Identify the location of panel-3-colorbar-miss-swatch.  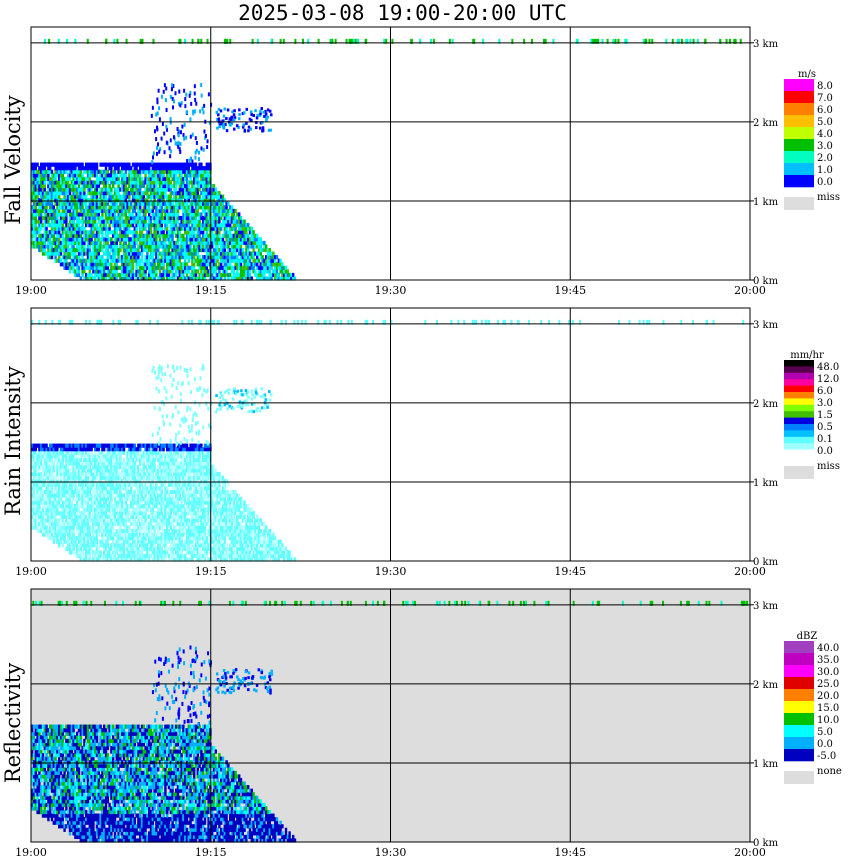
(799, 777).